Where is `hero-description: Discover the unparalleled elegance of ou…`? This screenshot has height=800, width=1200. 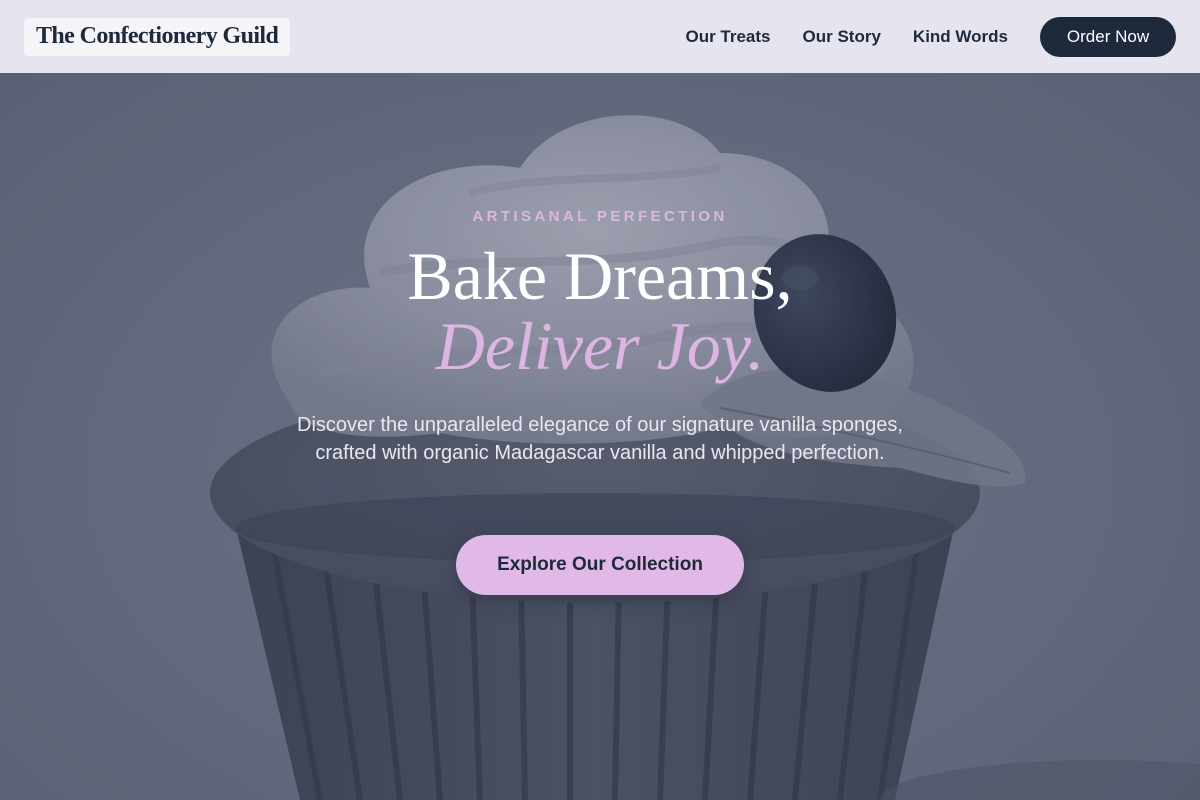 hero-description: Discover the unparalleled elegance of ou… is located at coordinates (600, 439).